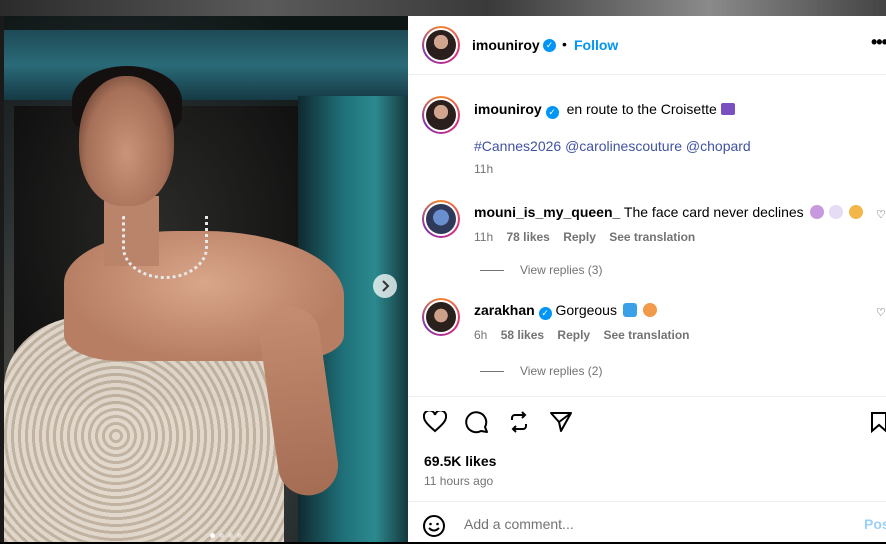 Image resolution: width=886 pixels, height=544 pixels. I want to click on carousel-dots, so click(226, 535).